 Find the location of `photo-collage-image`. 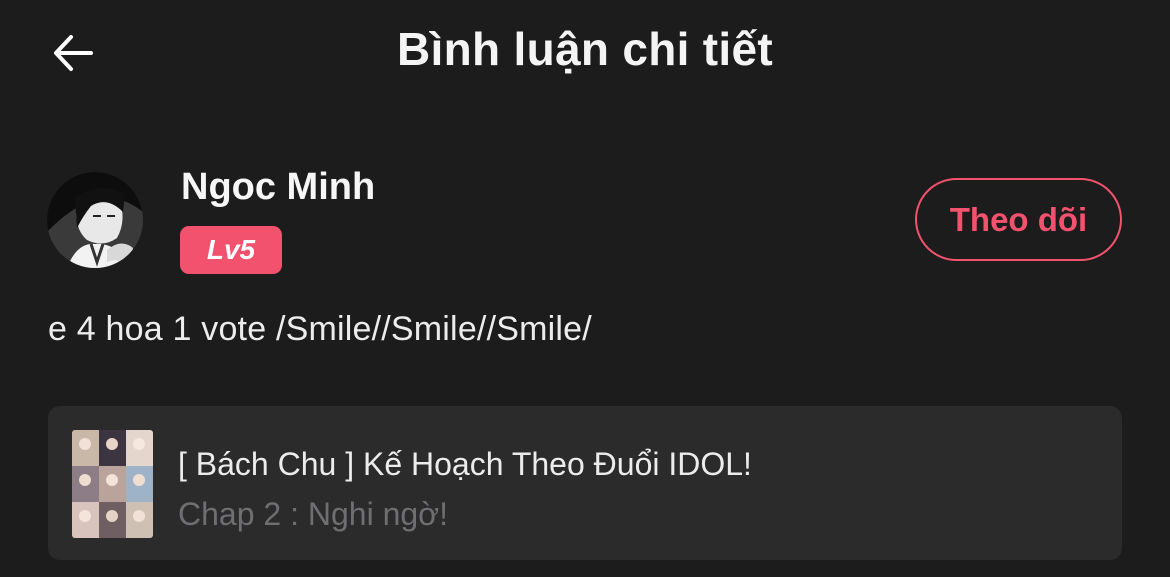

photo-collage-image is located at coordinates (112, 484).